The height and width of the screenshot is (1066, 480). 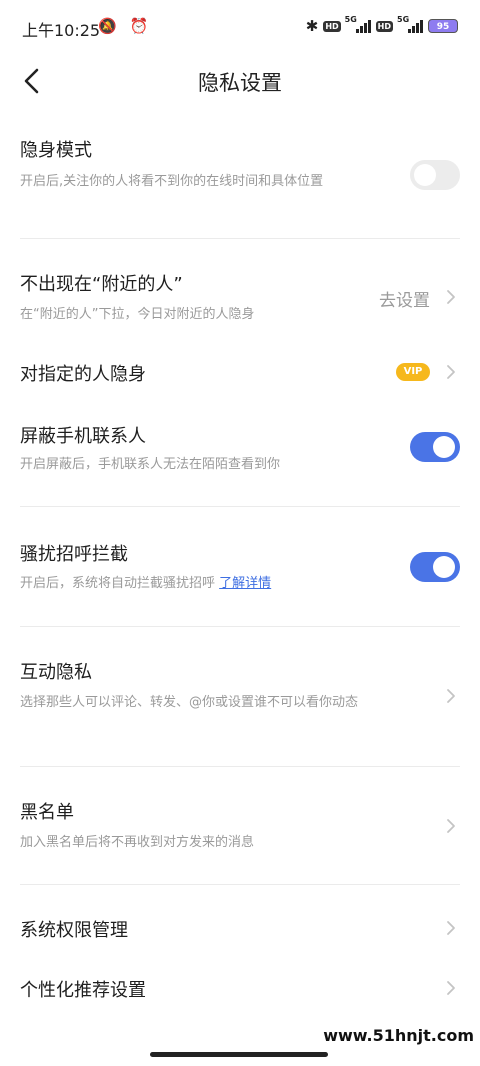 I want to click on page-title: 隐私设置, so click(x=240, y=83).